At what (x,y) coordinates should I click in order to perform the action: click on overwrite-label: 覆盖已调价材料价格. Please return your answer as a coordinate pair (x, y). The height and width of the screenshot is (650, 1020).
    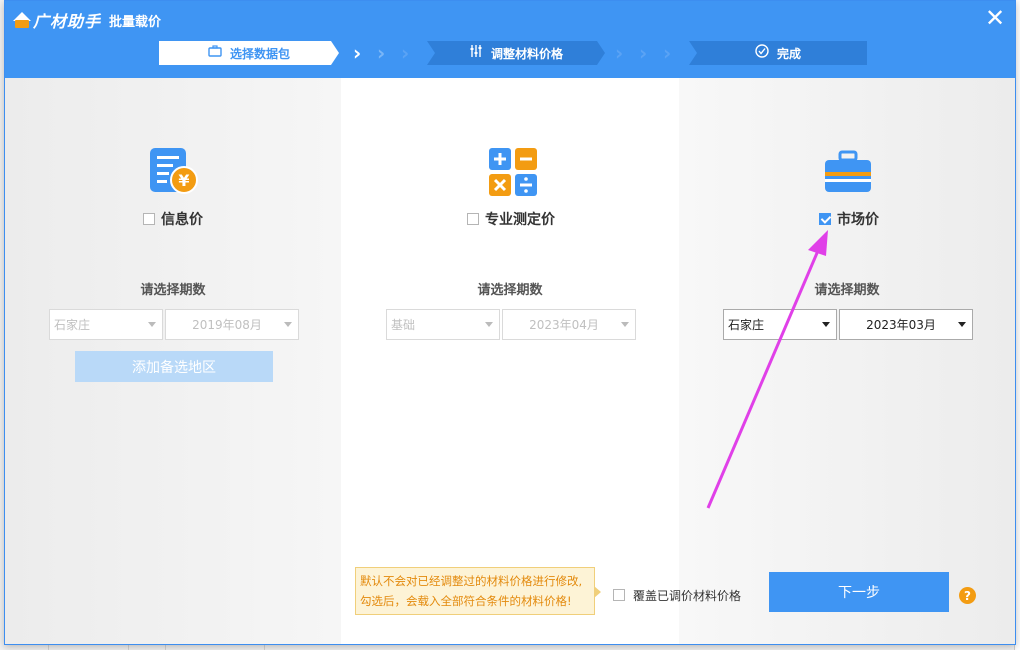
    Looking at the image, I should click on (687, 595).